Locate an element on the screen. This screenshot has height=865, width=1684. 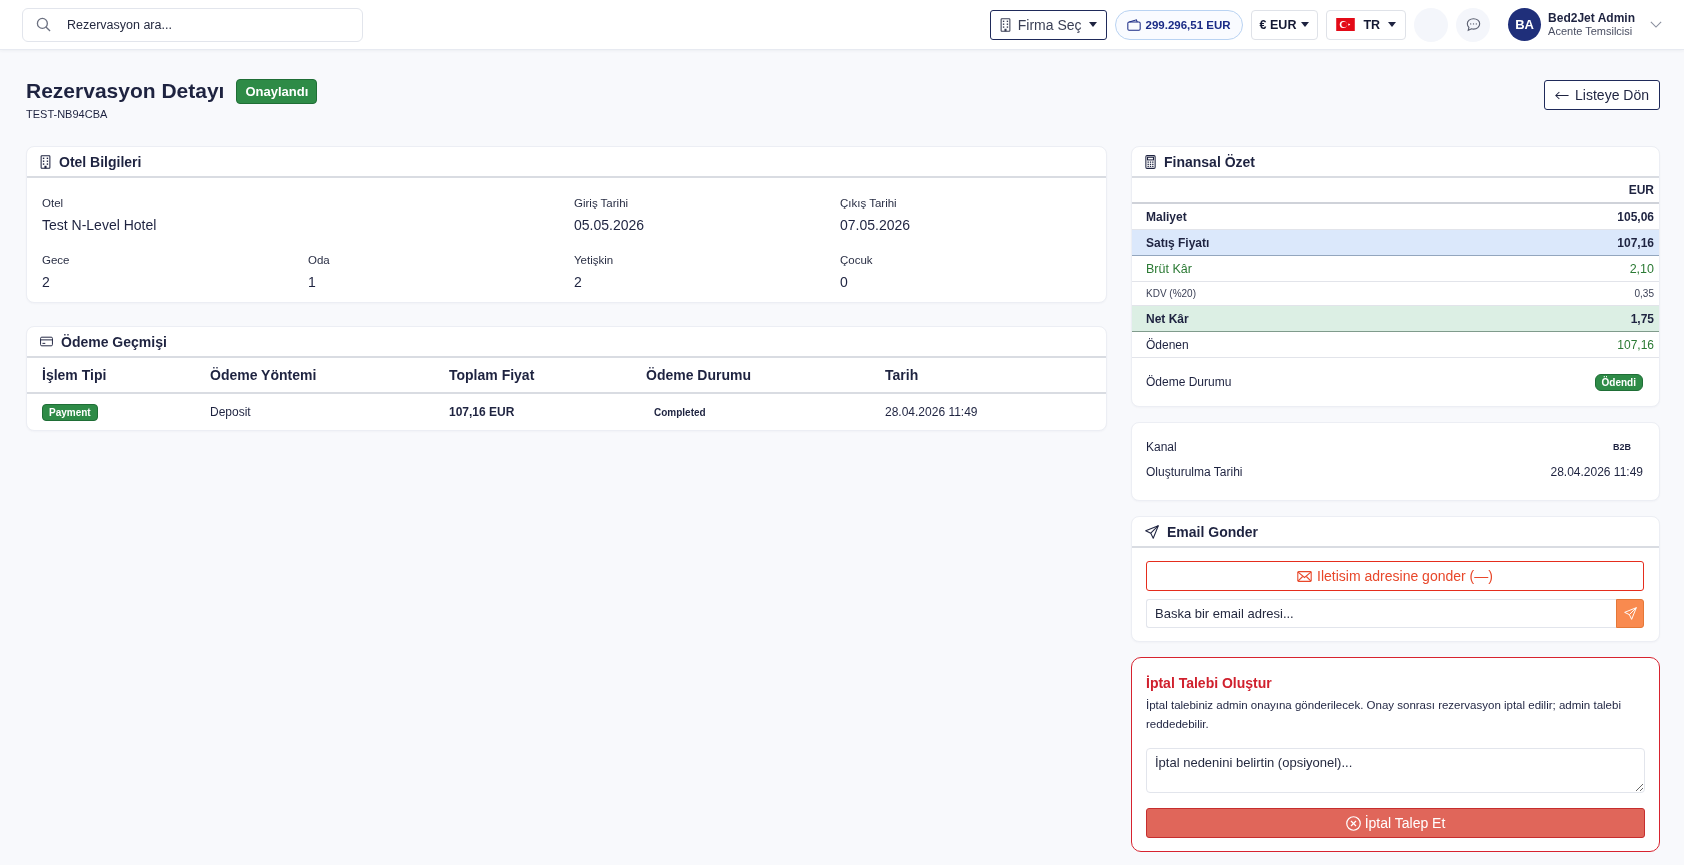
cancel-description: İptal talebiniz admin onayına gönderilecek. Onay sonrası rezervasyon iptal edilir; admin talebi reddedebilir. is located at coordinates (1384, 715).